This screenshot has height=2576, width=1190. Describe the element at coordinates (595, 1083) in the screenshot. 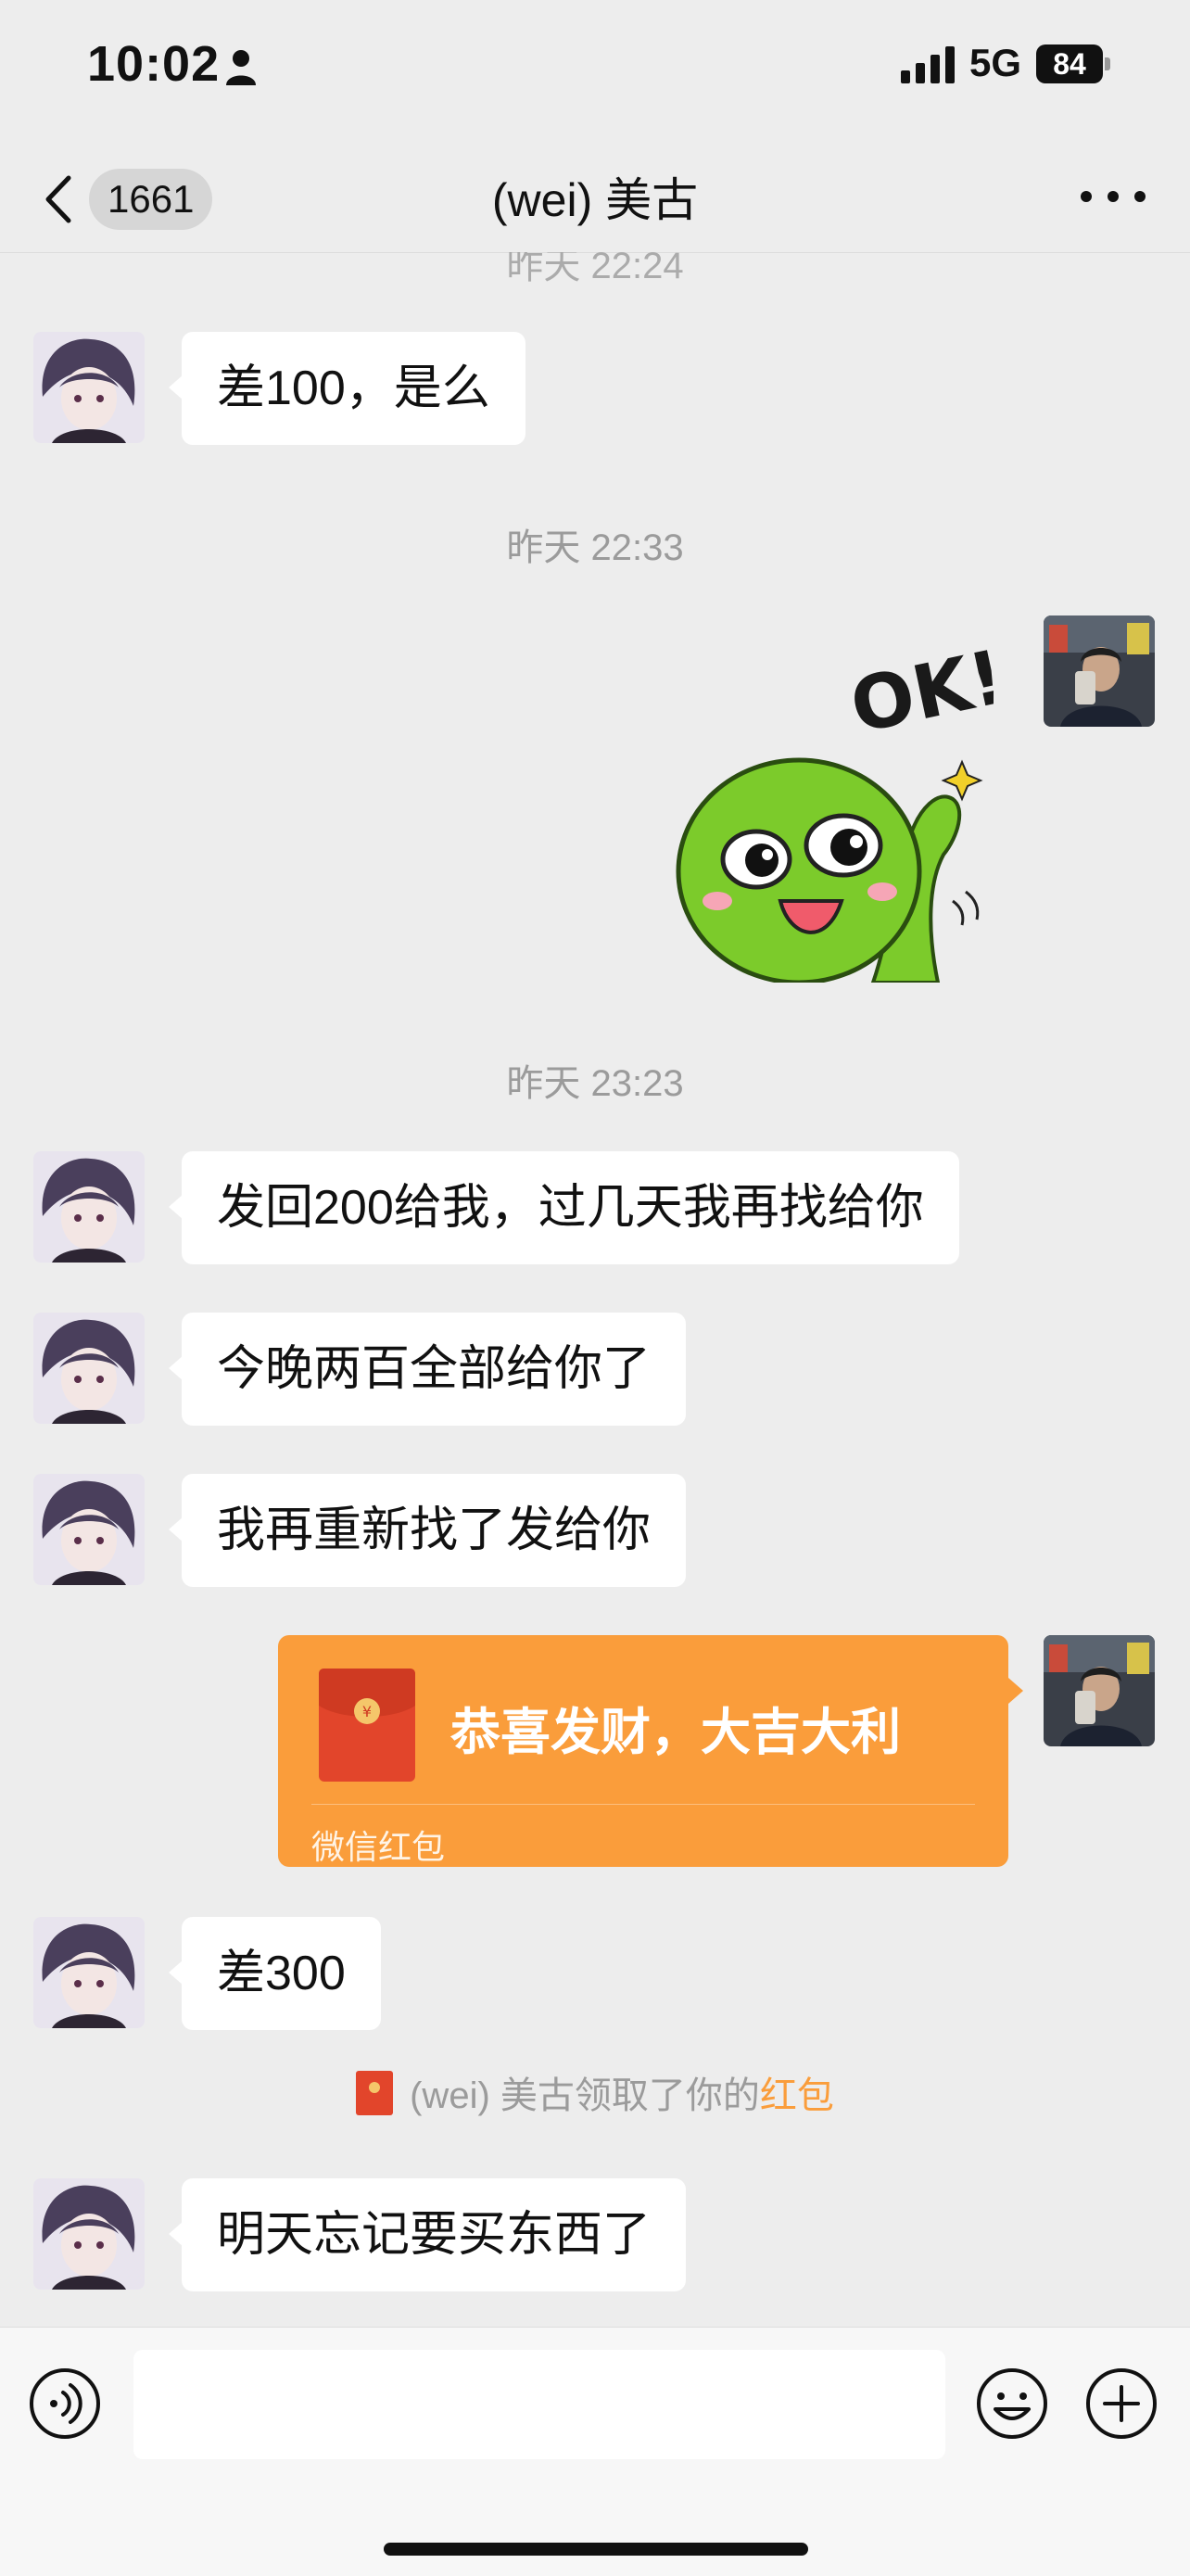

I see `timestamp: 昨天 23:23` at that location.